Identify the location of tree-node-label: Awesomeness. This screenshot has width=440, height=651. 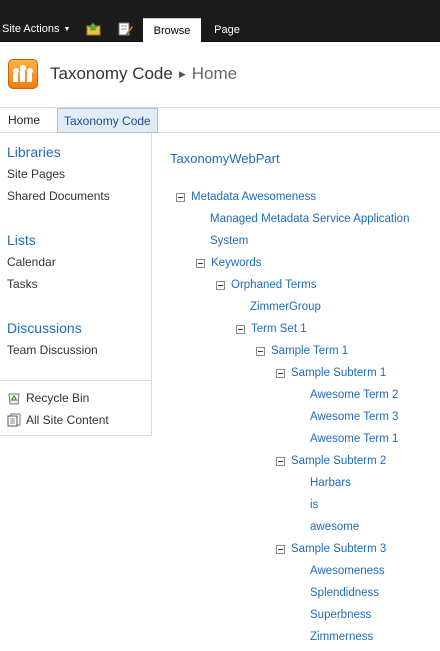
(347, 571).